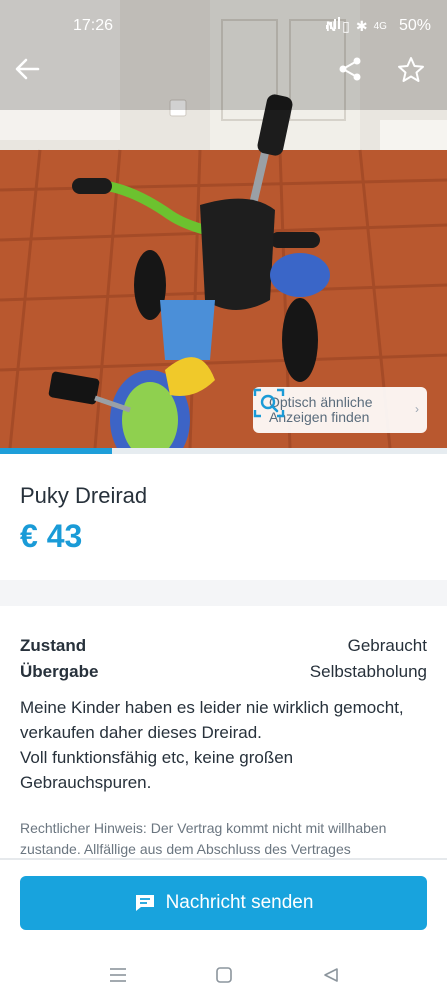 This screenshot has height=1000, width=447. I want to click on attribute-value-handover: Selbstabholung, so click(368, 671).